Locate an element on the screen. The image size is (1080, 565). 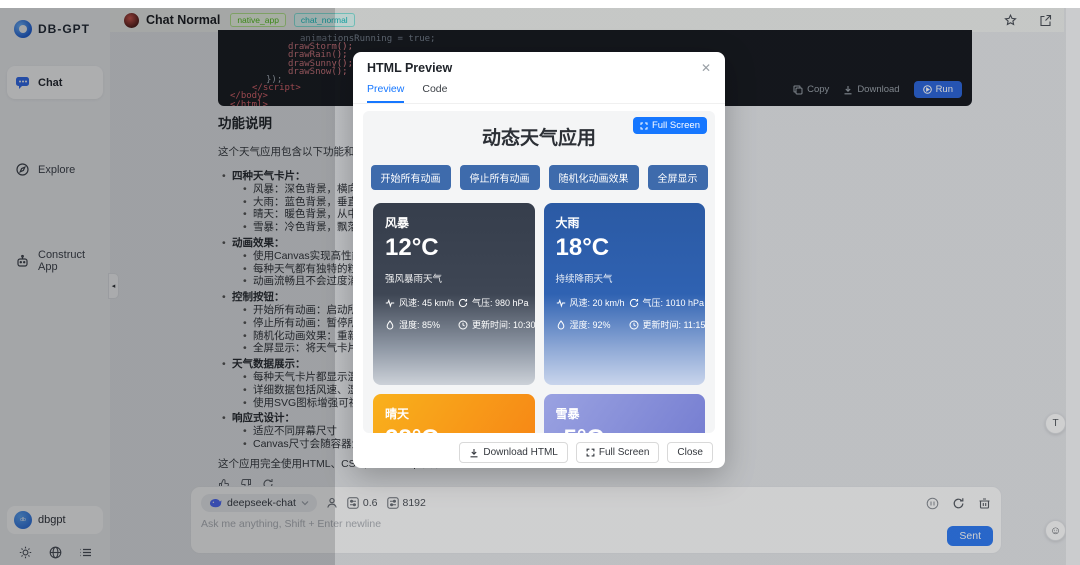
pressure-detail: 气压: 1010 hPa is located at coordinates (667, 302).